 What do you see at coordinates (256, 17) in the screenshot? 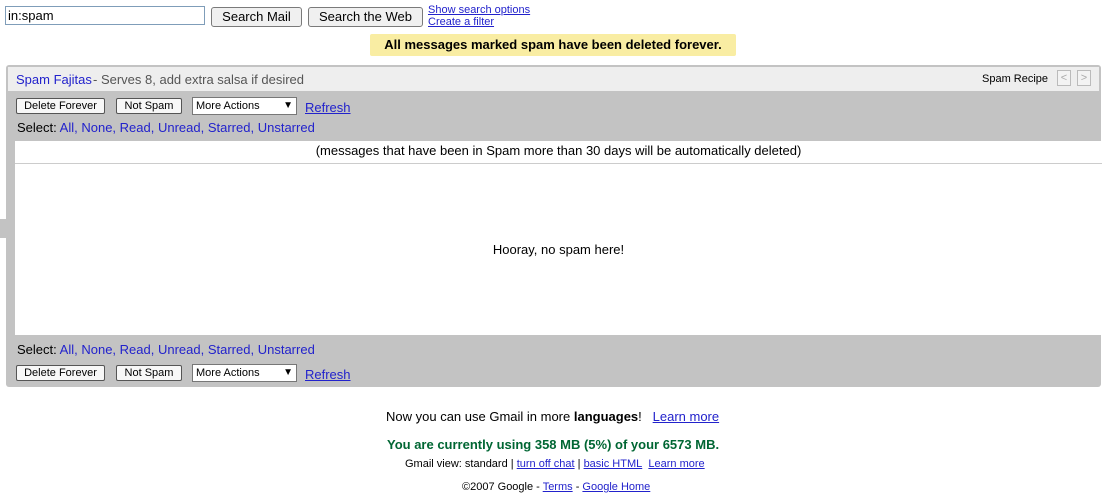
I see `search-mail-button: Search Mail` at bounding box center [256, 17].